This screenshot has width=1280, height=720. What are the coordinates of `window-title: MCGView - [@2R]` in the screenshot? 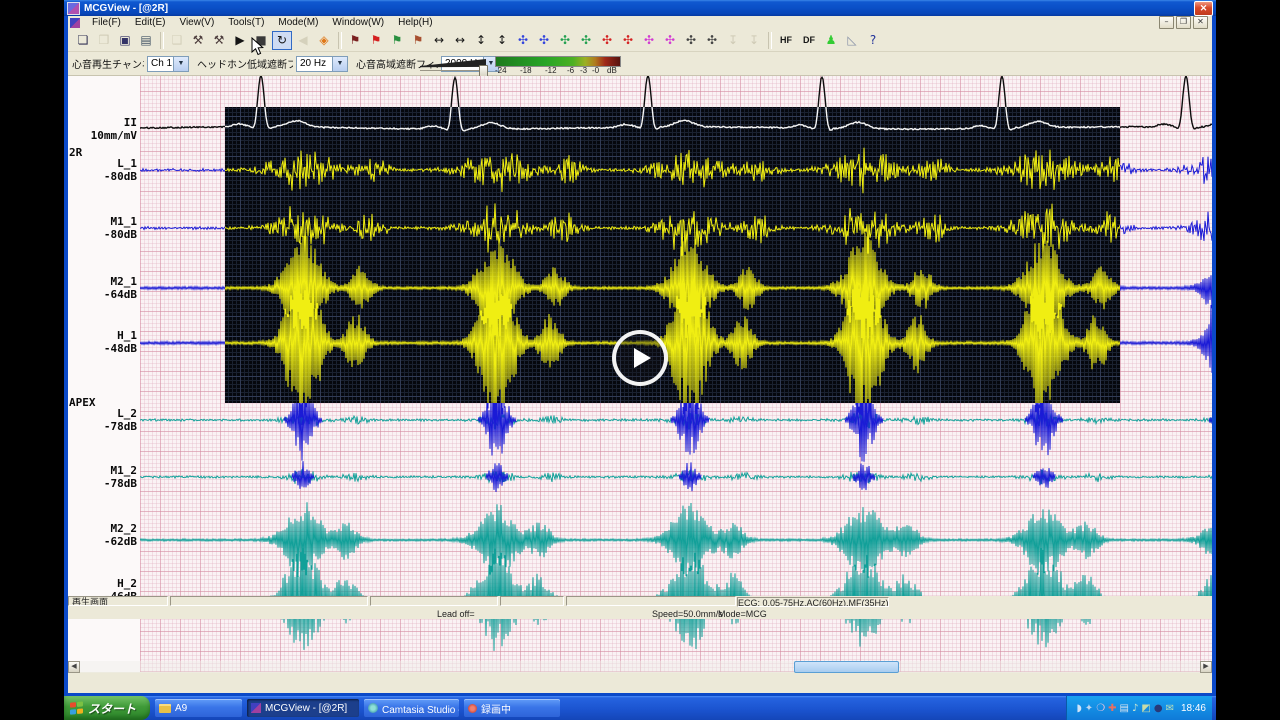 It's located at (126, 8).